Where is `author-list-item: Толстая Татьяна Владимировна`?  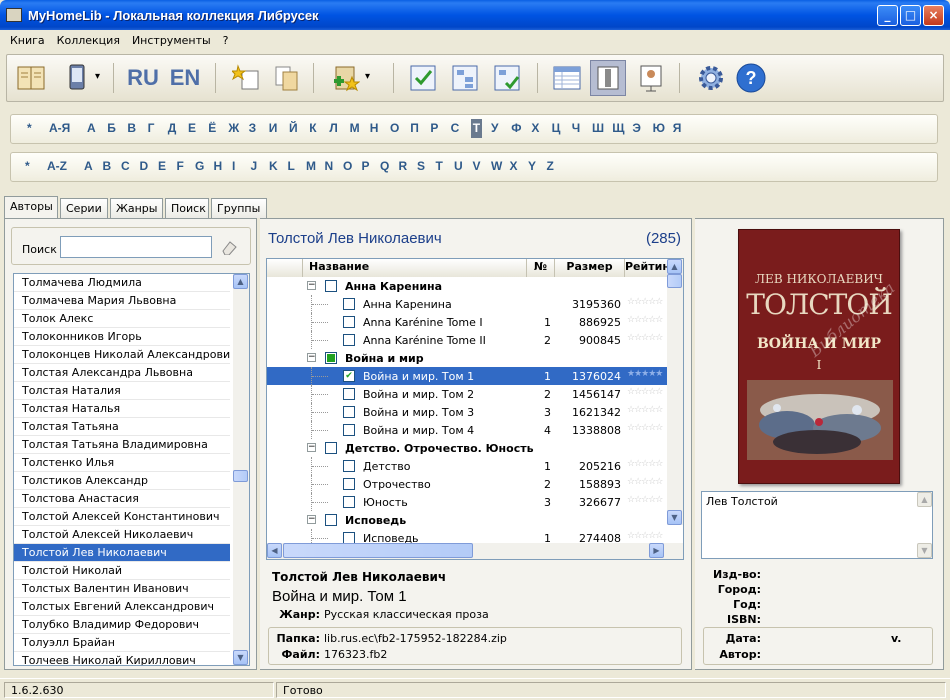 author-list-item: Толстая Татьяна Владимировна is located at coordinates (122, 445).